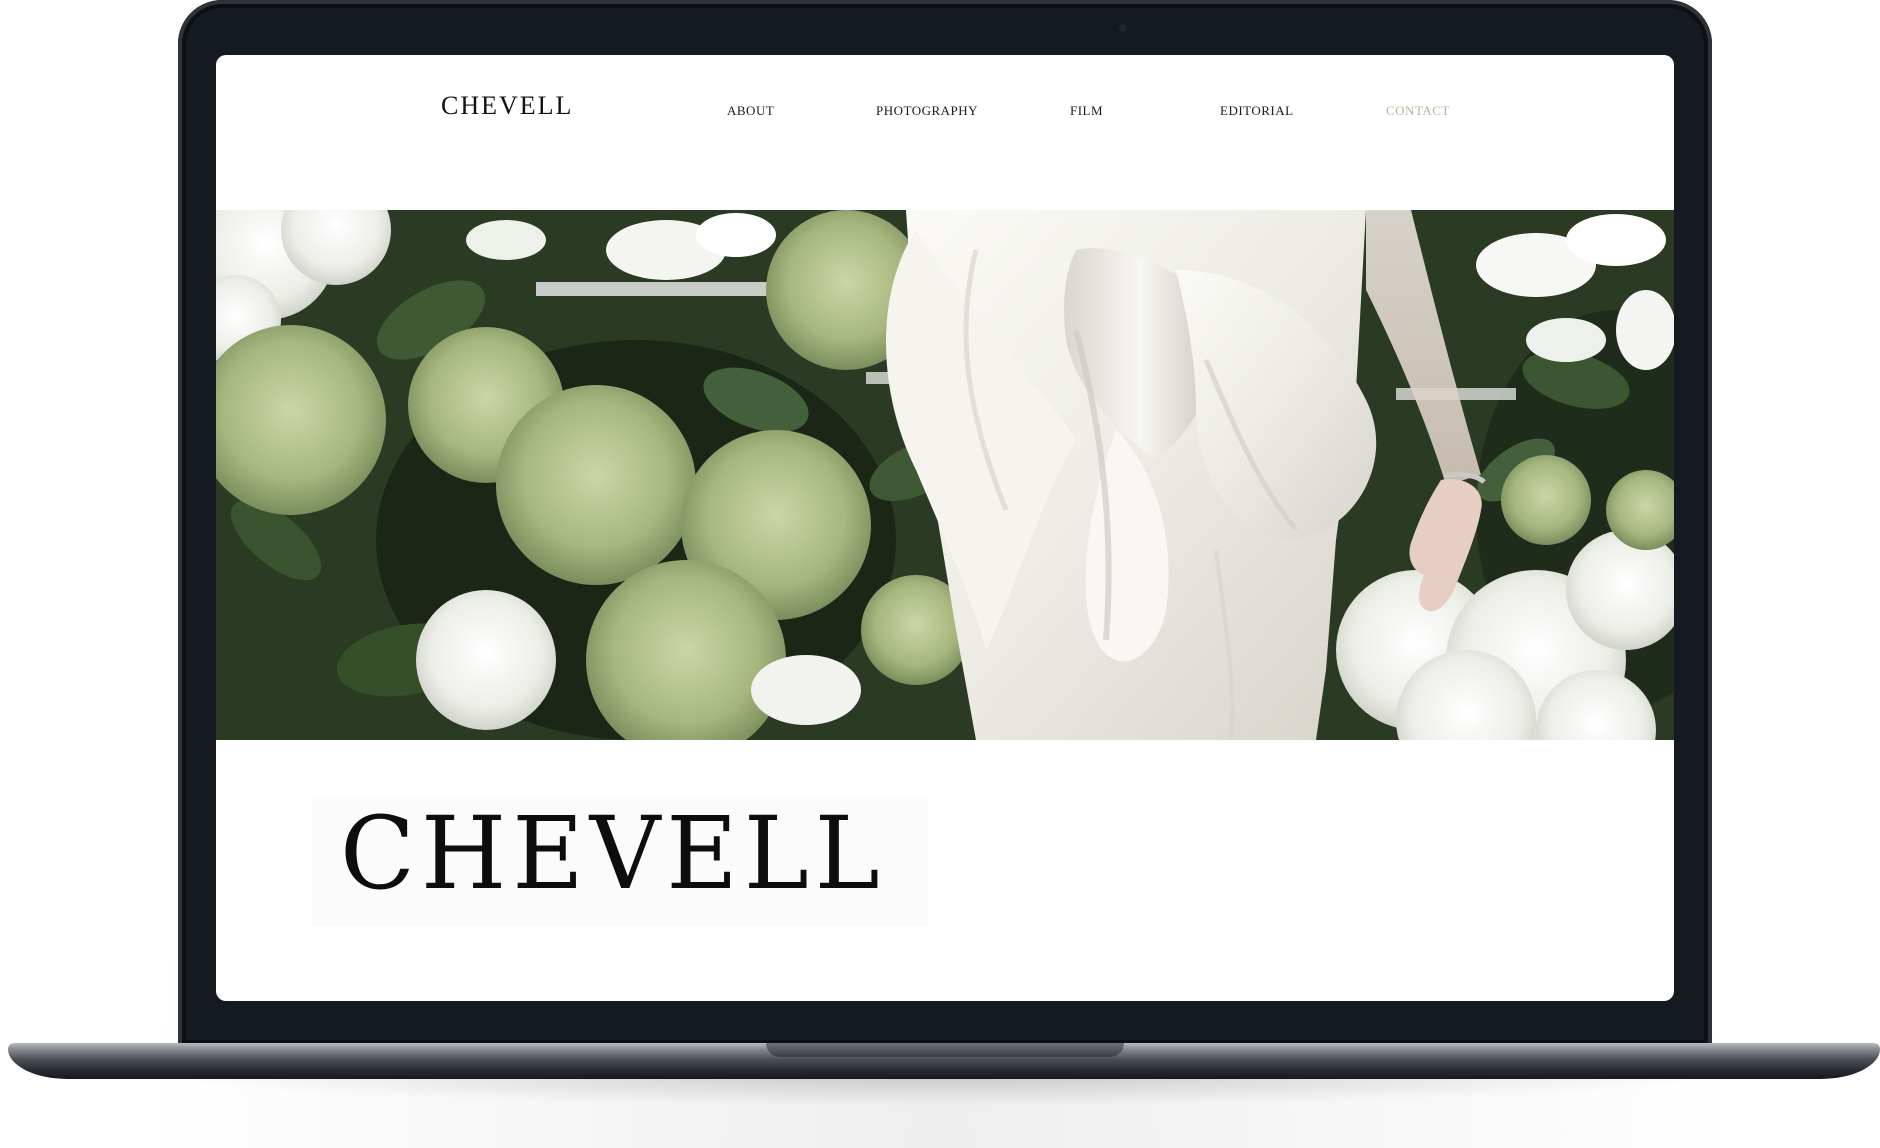 The width and height of the screenshot is (1880, 1148). Describe the element at coordinates (1257, 111) in the screenshot. I see `nav-editorial: EDITORIAL` at that location.